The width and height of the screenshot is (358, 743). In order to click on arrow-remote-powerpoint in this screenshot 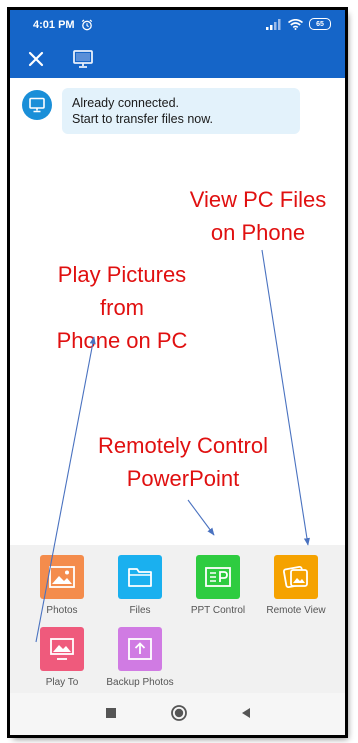, I will do `click(201, 517)`.